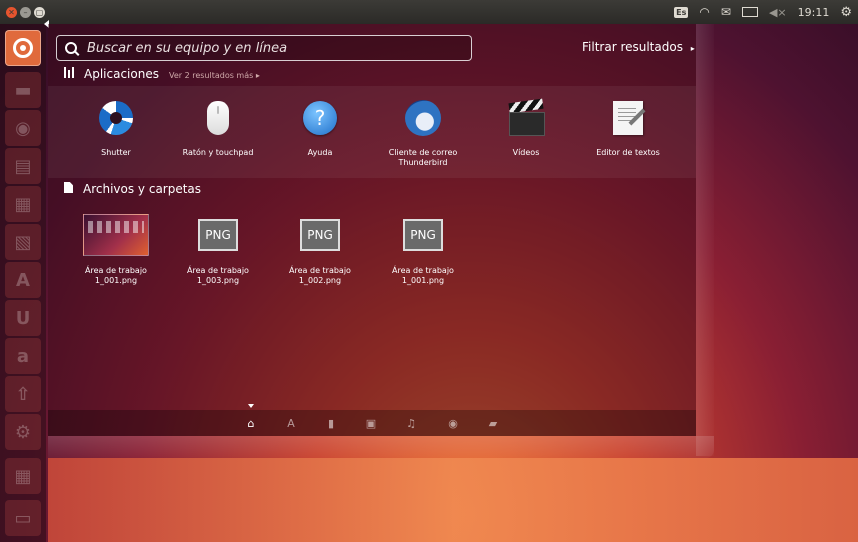 The image size is (858, 542). I want to click on file-label: Área de trabajo 1_003.png, so click(218, 275).